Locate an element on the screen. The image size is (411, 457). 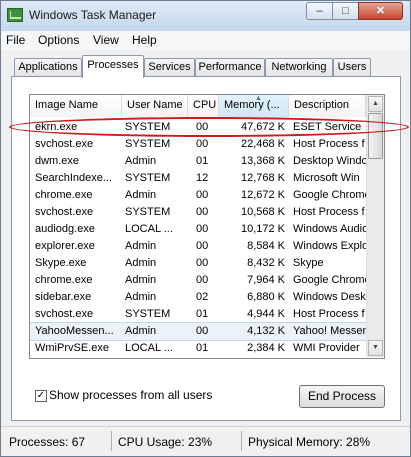
process-name: WmiPrvSE.exe is located at coordinates (72, 348).